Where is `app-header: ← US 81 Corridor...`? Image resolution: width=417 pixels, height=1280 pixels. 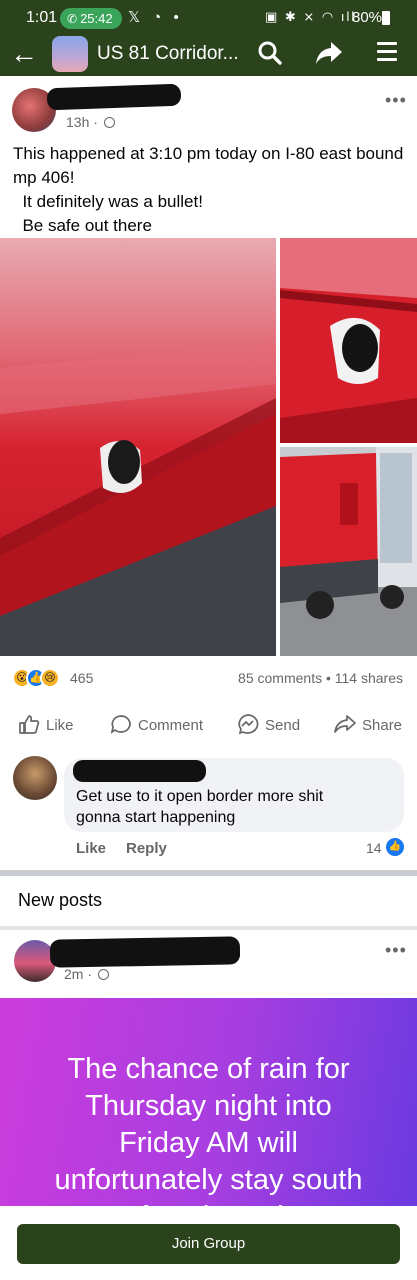 app-header: ← US 81 Corridor... is located at coordinates (208, 56).